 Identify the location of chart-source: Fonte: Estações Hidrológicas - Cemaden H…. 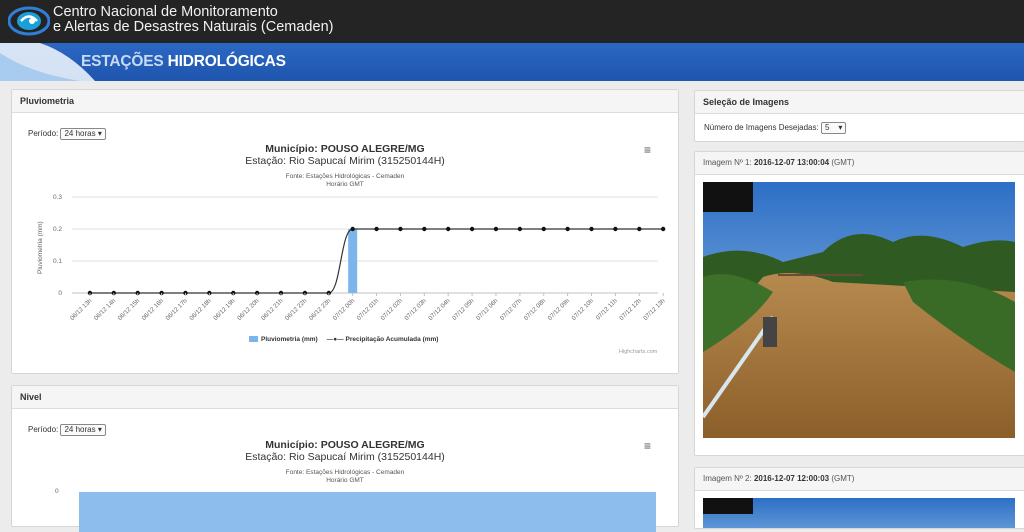
(345, 477).